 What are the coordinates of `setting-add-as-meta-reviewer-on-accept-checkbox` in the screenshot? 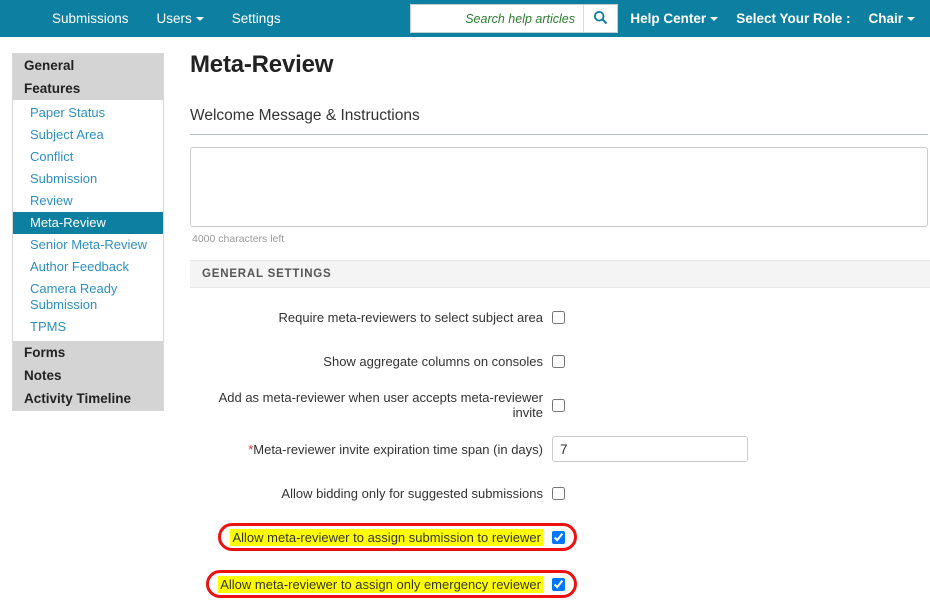 It's located at (558, 405).